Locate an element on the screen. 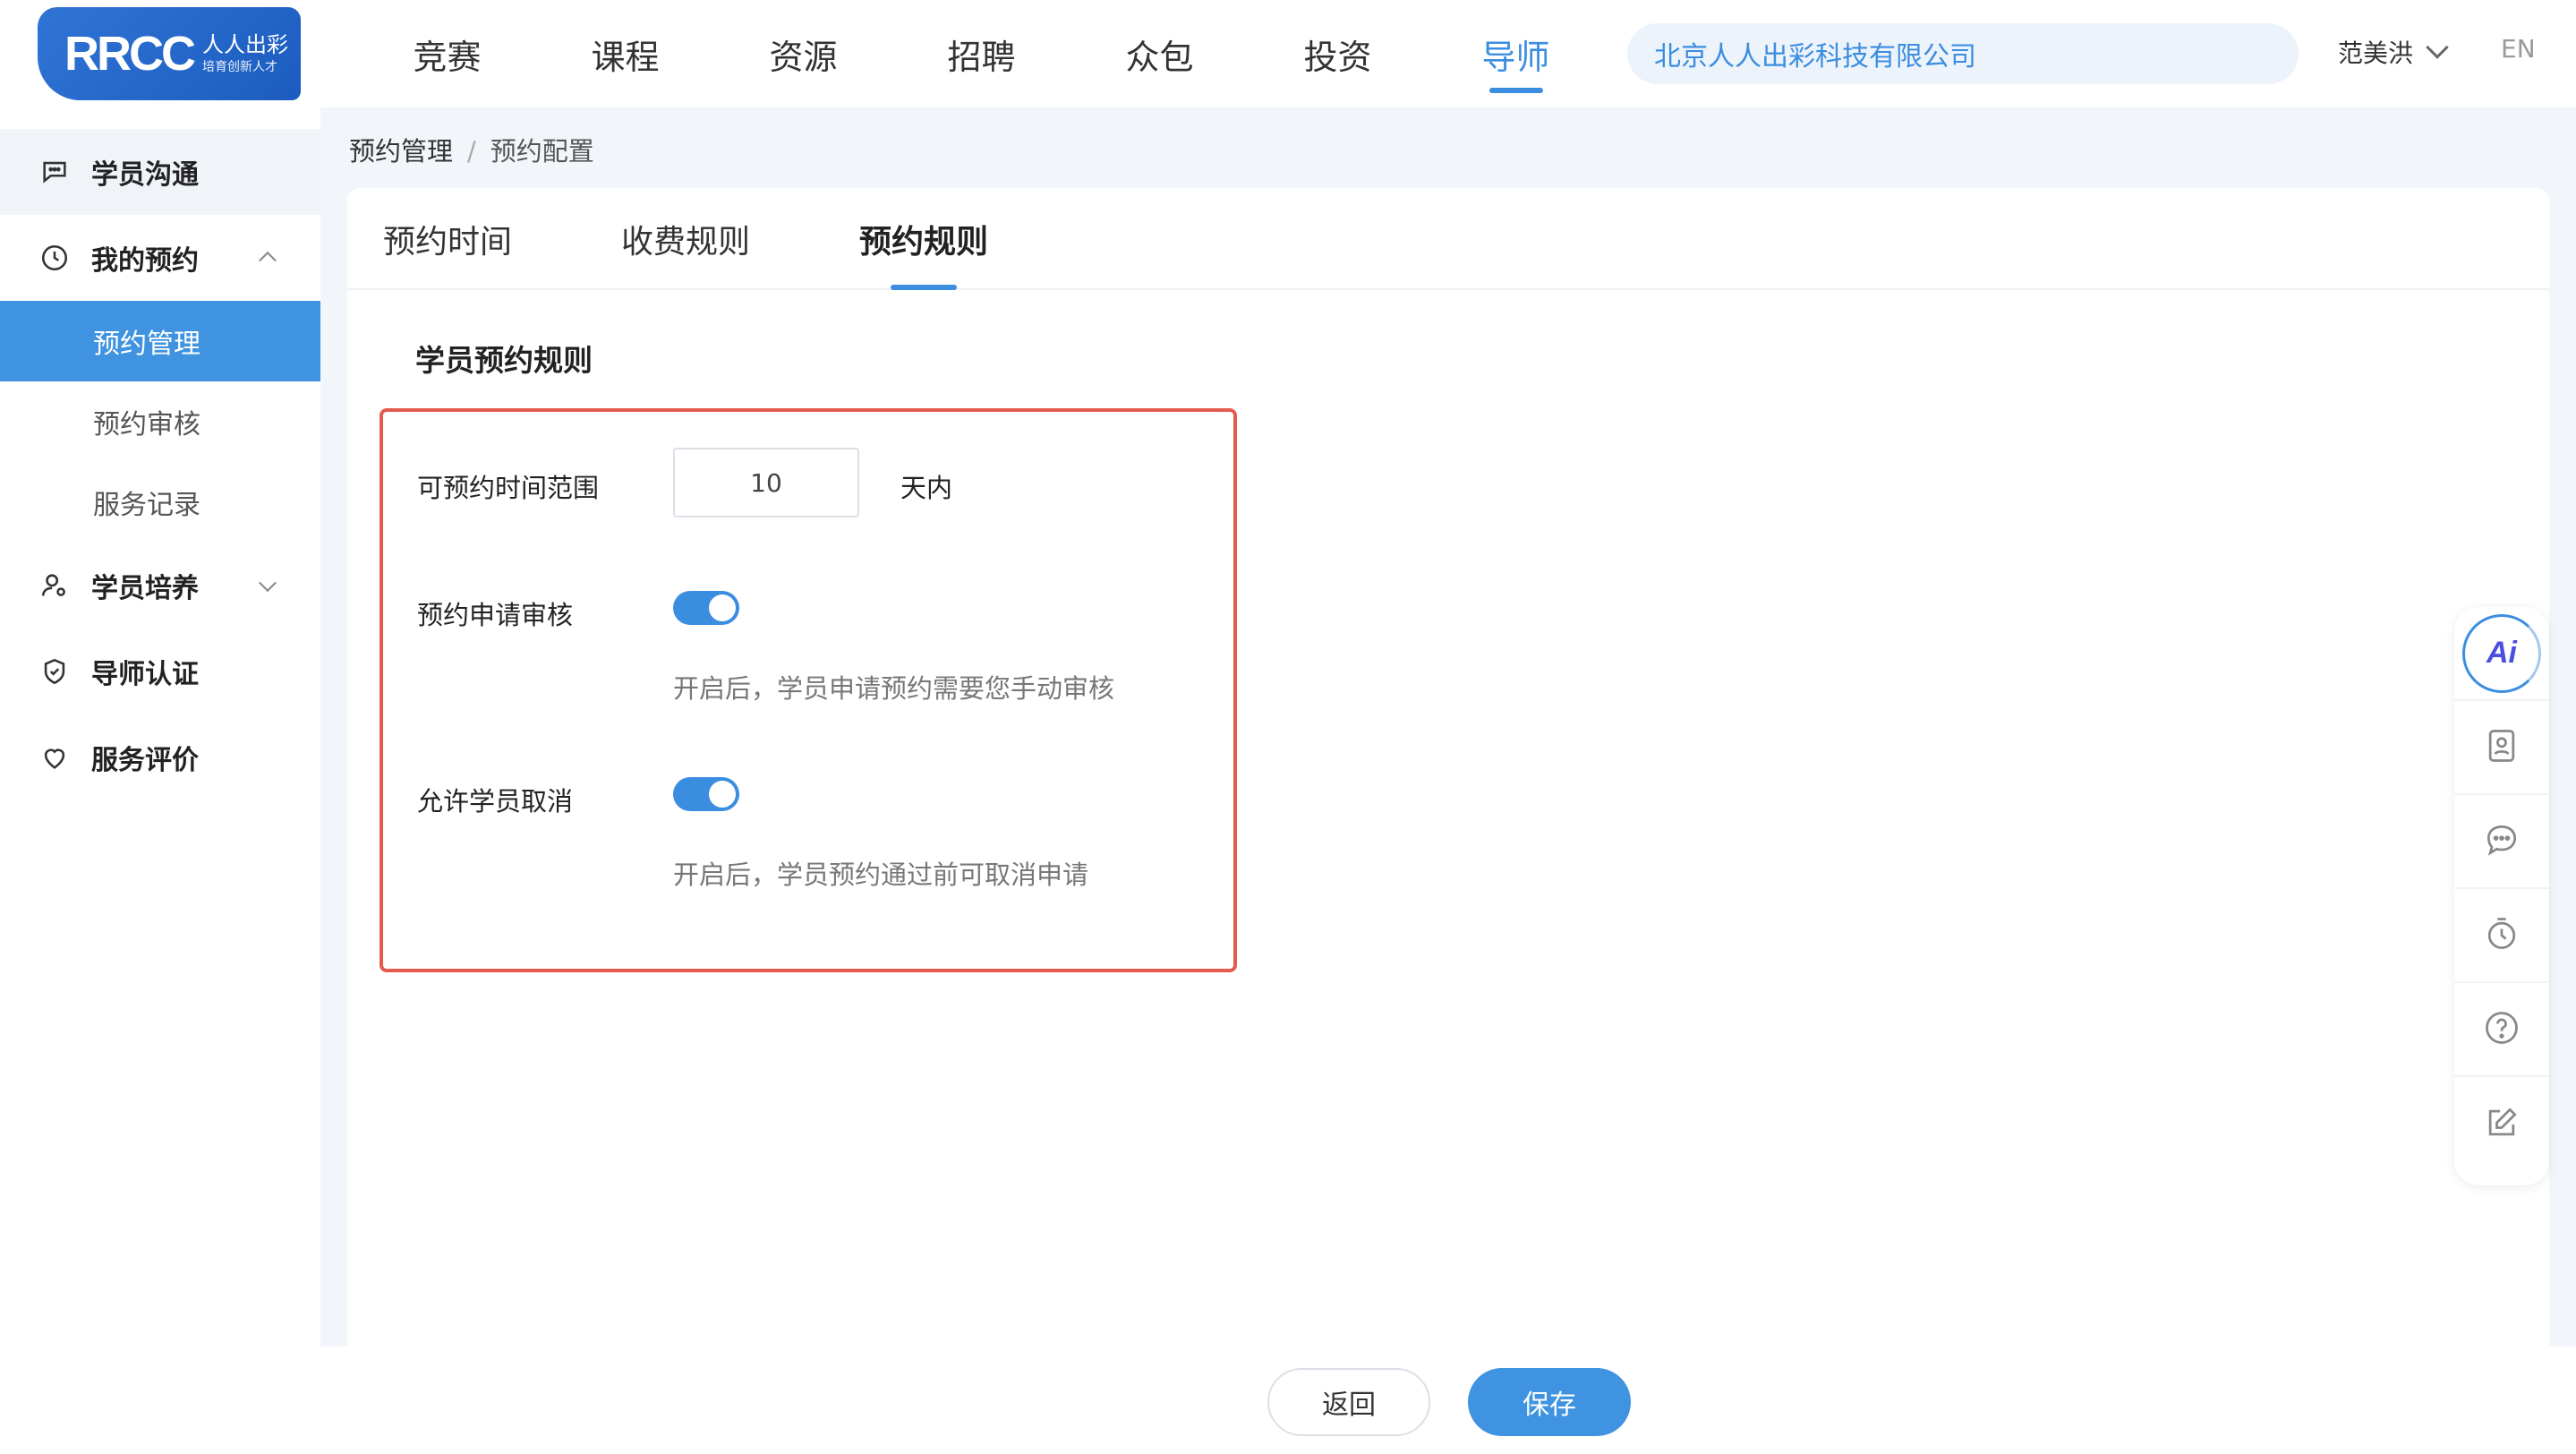 The width and height of the screenshot is (2576, 1454). review-hint: 开启后，学员申请预约需要您手动审核 is located at coordinates (894, 688).